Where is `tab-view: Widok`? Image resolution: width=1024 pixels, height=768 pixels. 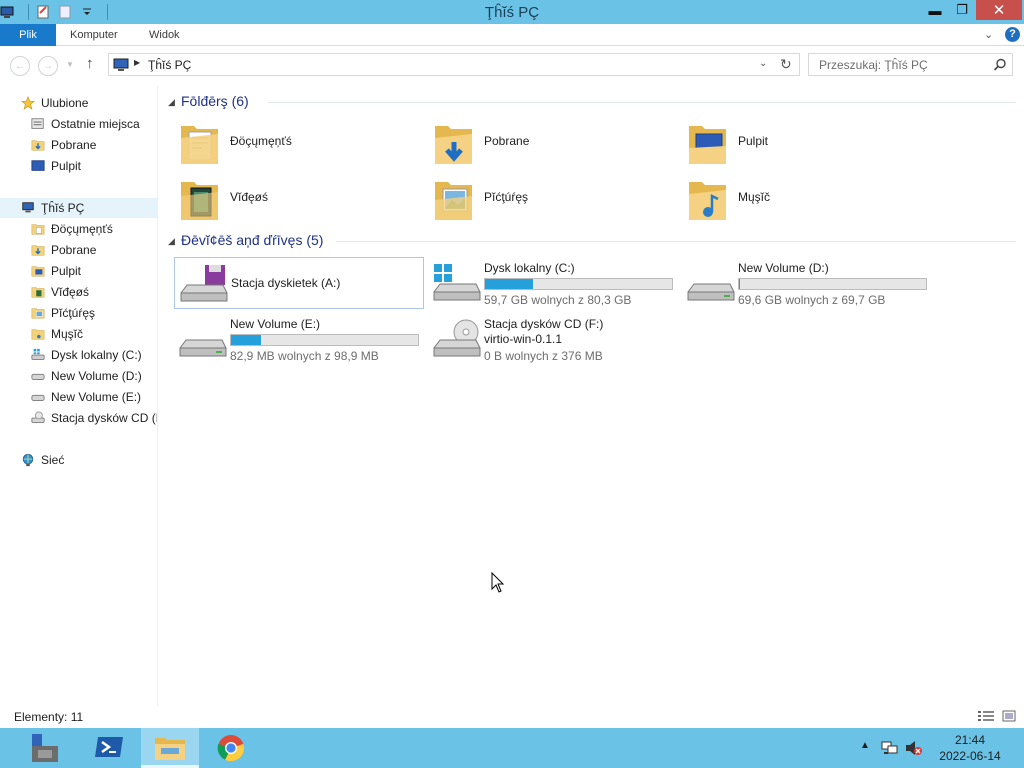
tab-view: Widok is located at coordinates (164, 35).